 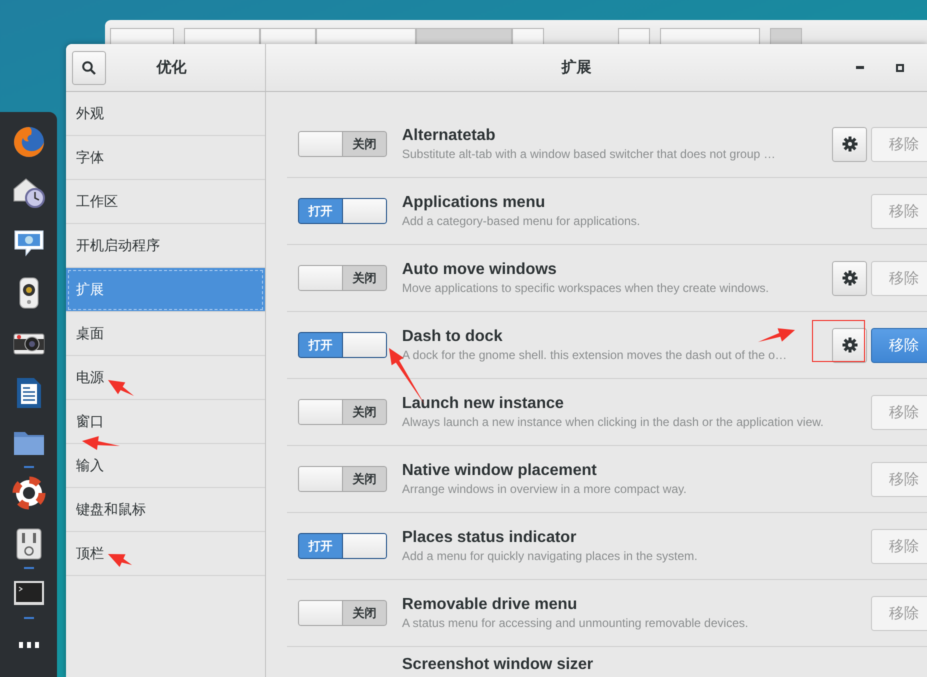 I want to click on sidebar-item: 键盘和鼠标, so click(x=165, y=510).